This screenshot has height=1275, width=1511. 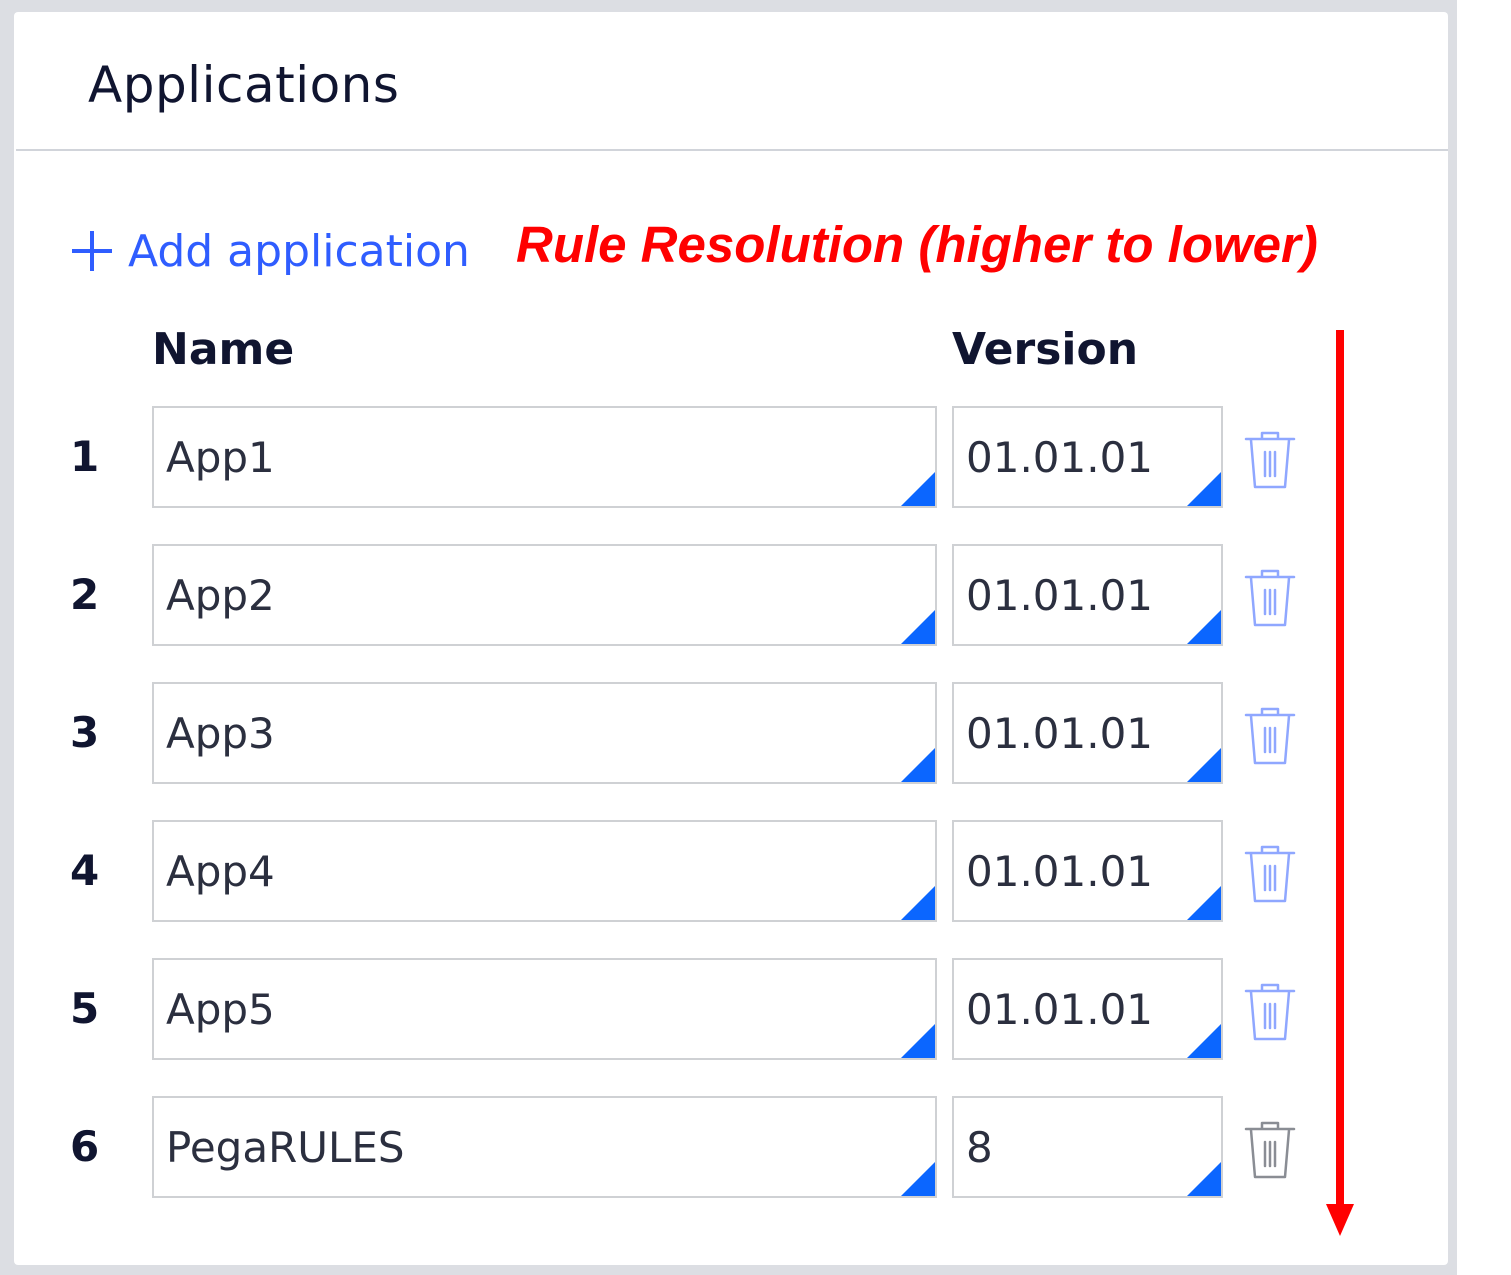 What do you see at coordinates (917, 244) in the screenshot?
I see `rule-resolution-annotation: Rule Resolution (higher to lower)` at bounding box center [917, 244].